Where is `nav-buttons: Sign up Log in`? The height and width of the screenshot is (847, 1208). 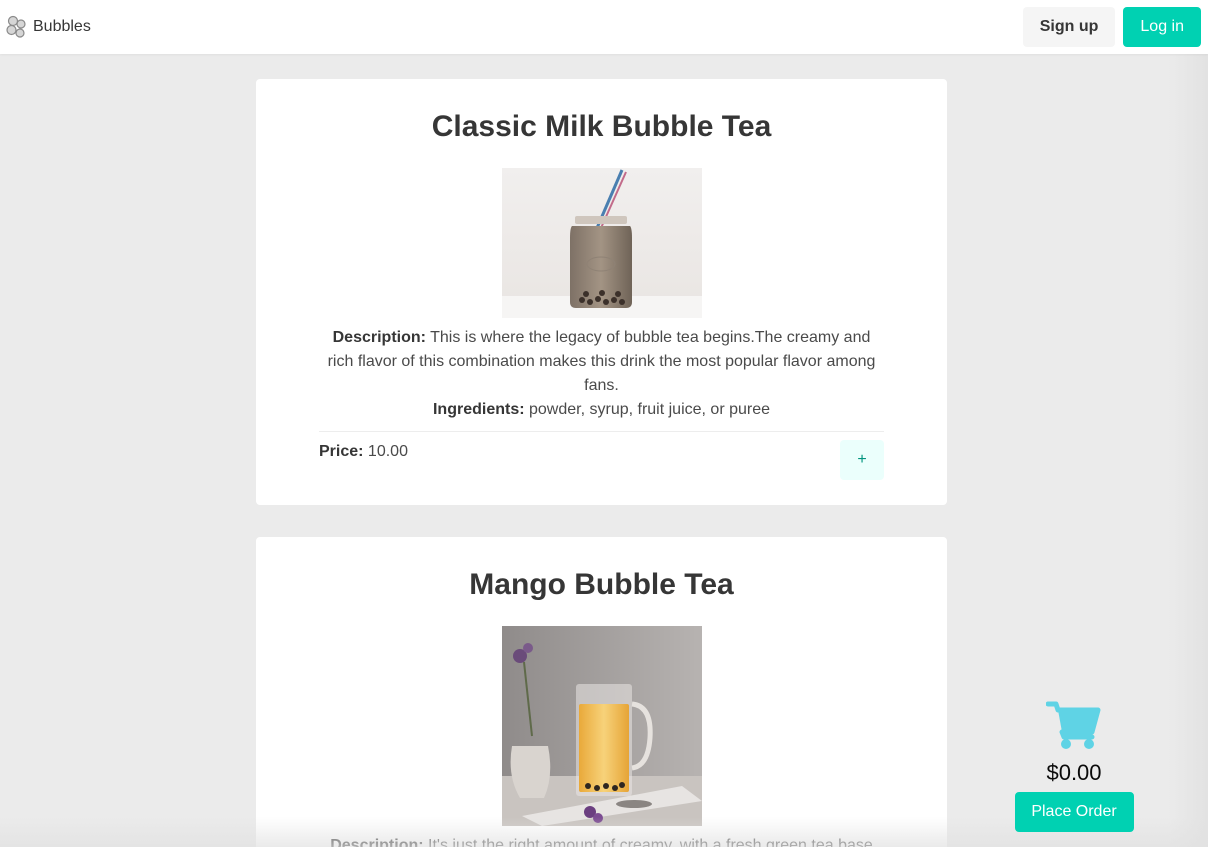
nav-buttons: Sign up Log in is located at coordinates (1111, 27).